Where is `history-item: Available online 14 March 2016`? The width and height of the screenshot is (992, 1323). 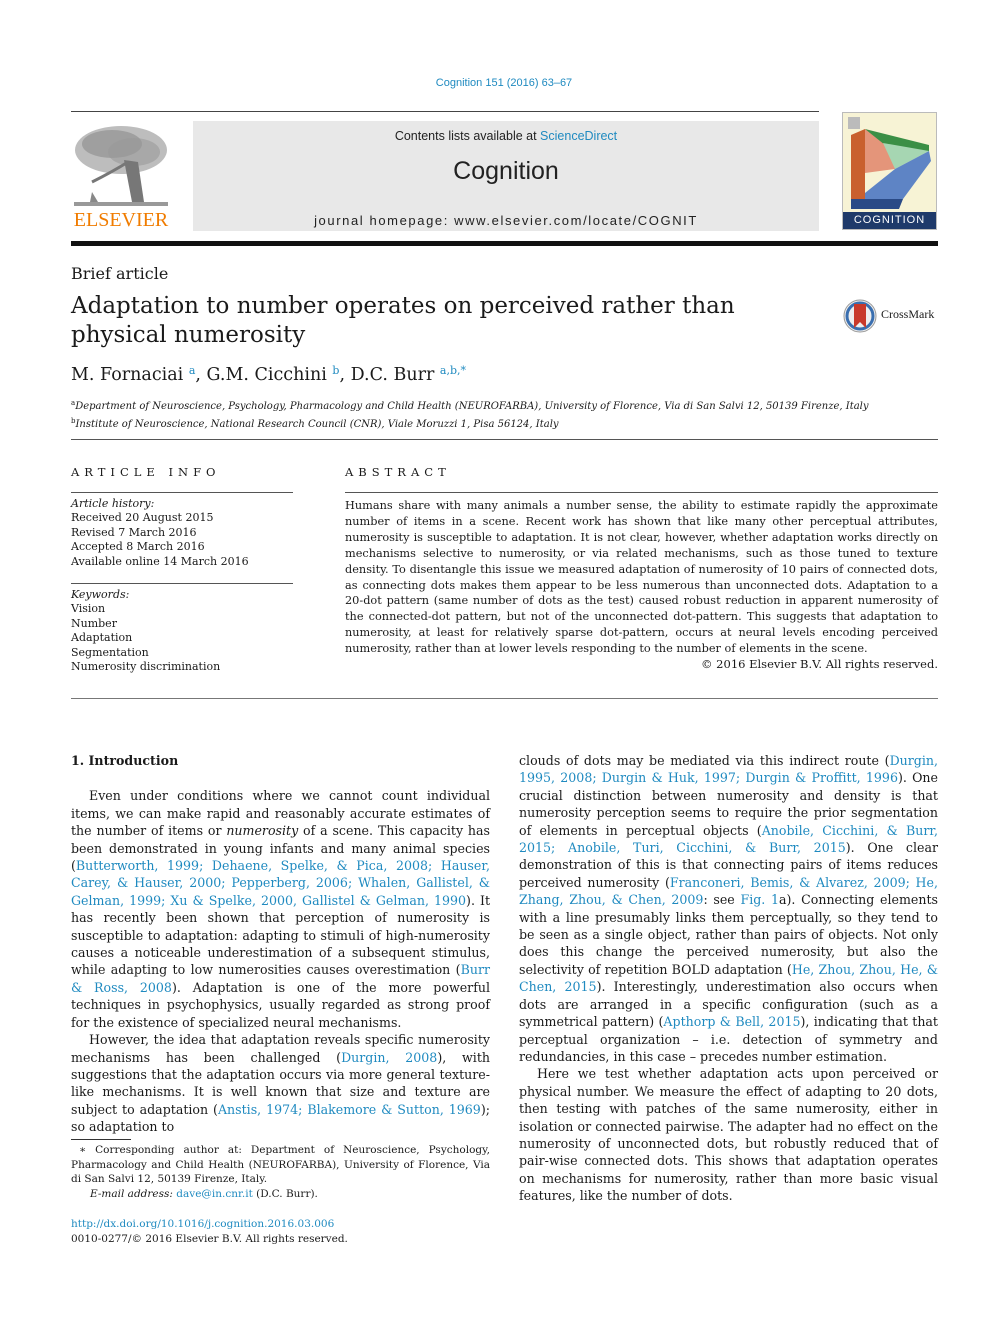
history-item: Available online 14 March 2016 is located at coordinates (160, 561).